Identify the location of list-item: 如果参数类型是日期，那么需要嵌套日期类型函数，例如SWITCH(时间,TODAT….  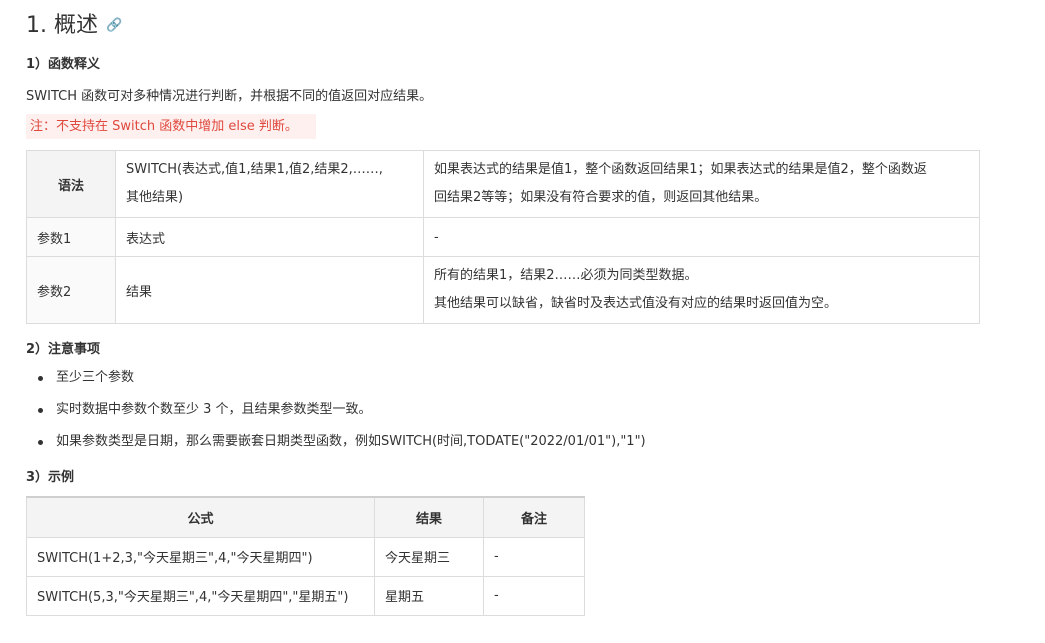
(336, 444).